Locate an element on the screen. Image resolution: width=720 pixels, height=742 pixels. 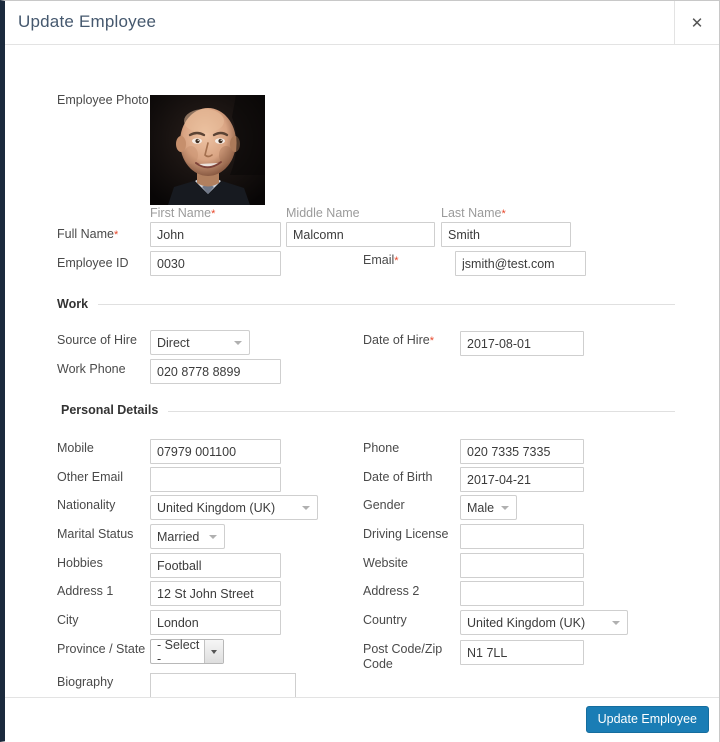
gender-value: Male is located at coordinates (481, 507).